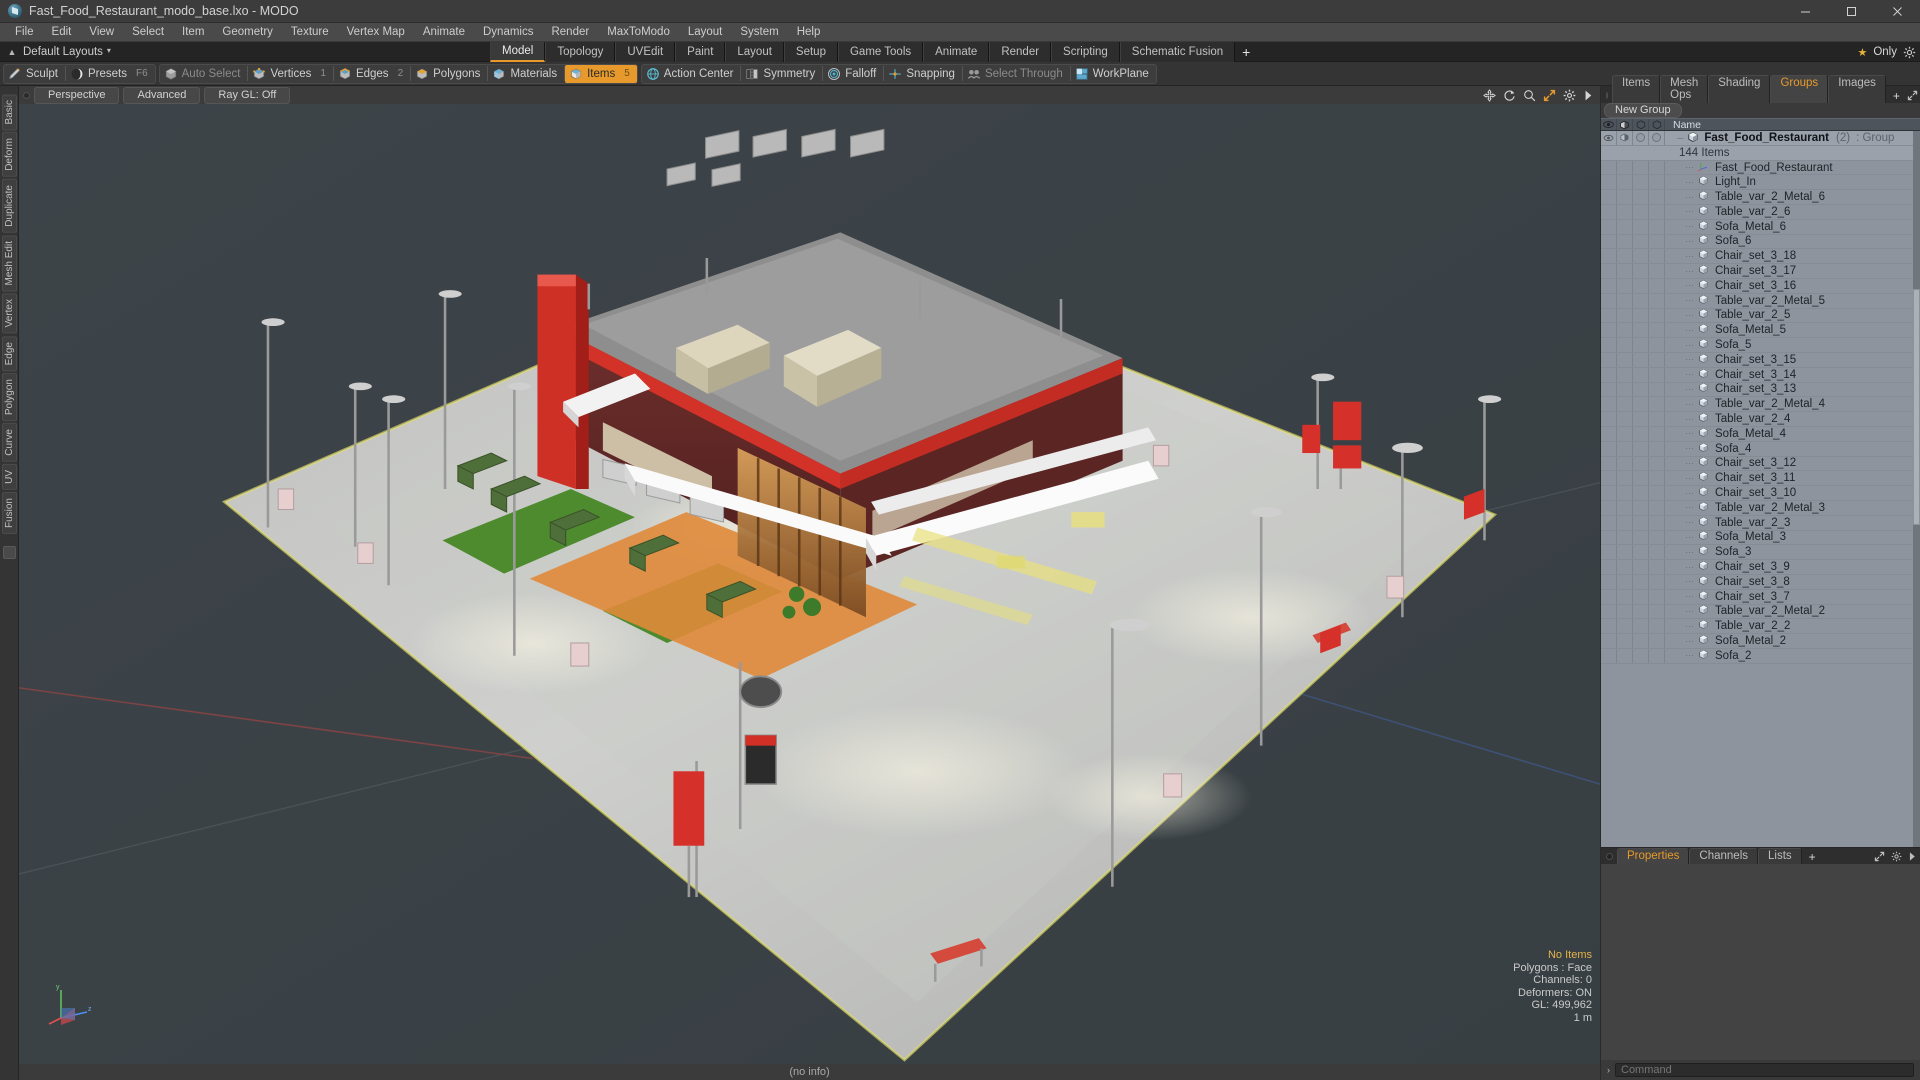 The height and width of the screenshot is (1080, 1920). Describe the element at coordinates (1177, 52) in the screenshot. I see `layout-tab-schematic-fusion: Schematic Fusion` at that location.